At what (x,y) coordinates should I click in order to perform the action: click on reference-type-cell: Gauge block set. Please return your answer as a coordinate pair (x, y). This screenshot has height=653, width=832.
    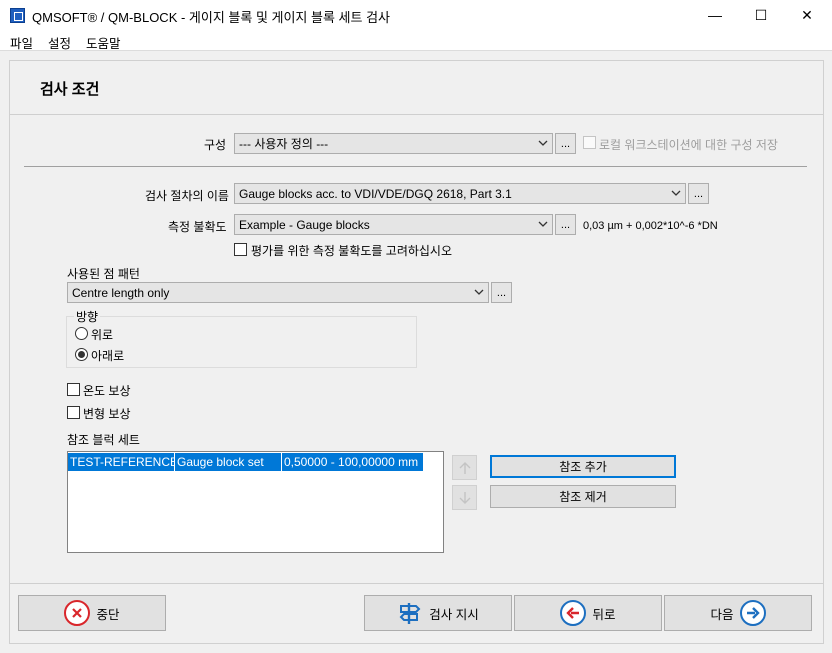
    Looking at the image, I should click on (228, 462).